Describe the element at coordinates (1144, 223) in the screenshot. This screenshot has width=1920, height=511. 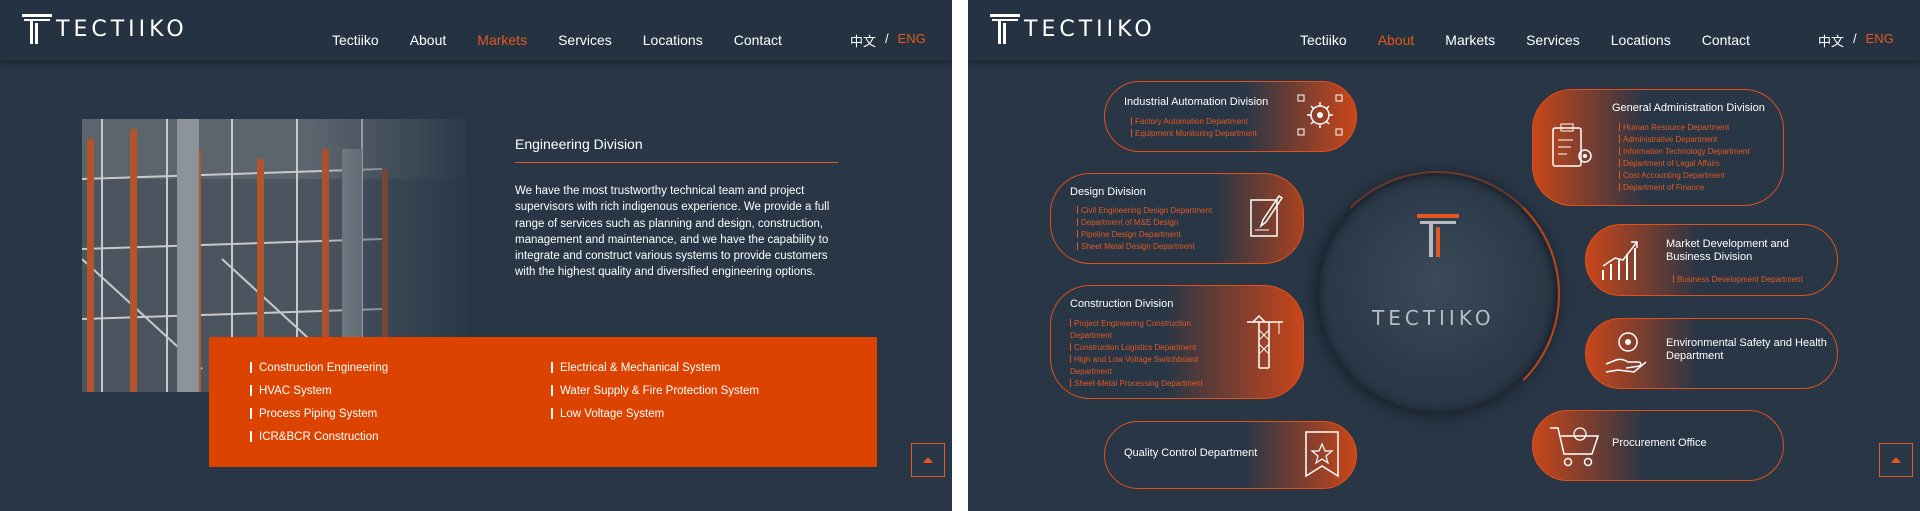
I see `dept-item: Department of M&E Design` at that location.